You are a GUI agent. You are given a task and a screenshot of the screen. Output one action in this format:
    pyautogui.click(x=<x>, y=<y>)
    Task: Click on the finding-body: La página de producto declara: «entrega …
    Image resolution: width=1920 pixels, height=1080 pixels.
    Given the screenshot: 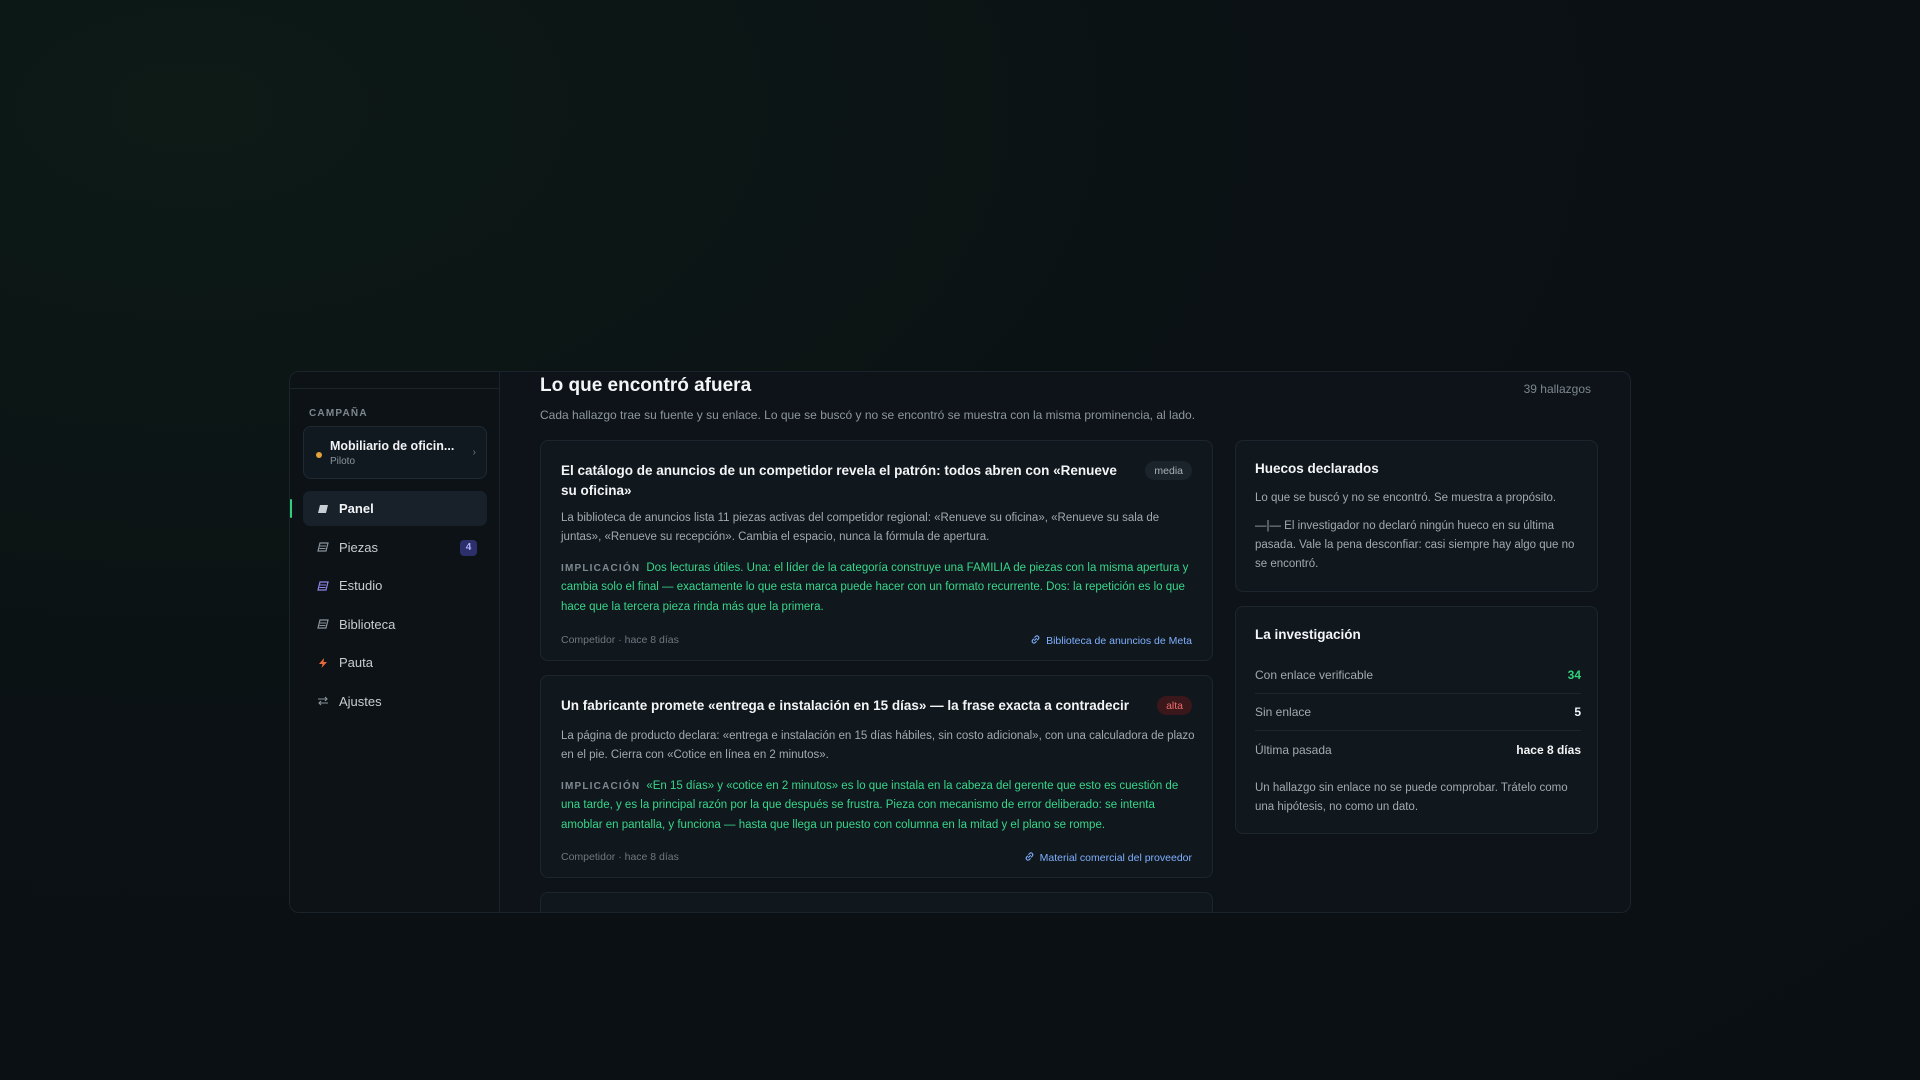 What is the action you would take?
    pyautogui.click(x=878, y=745)
    